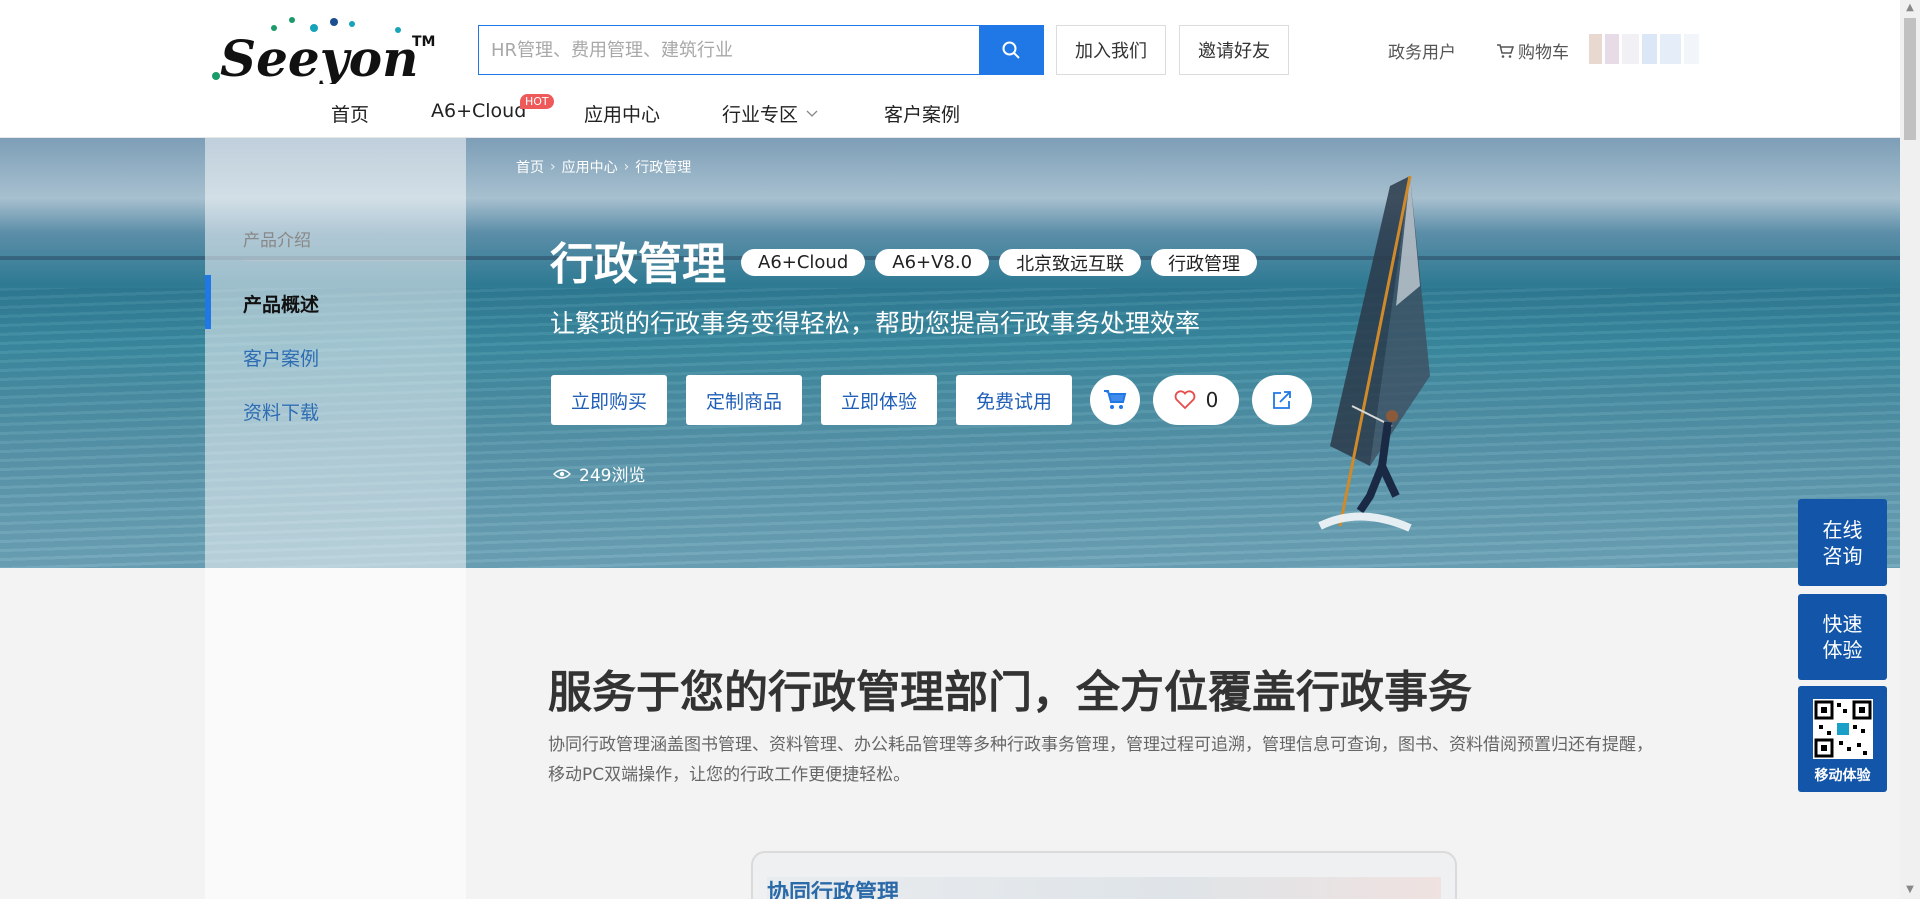  I want to click on view-count: 249浏览, so click(599, 473).